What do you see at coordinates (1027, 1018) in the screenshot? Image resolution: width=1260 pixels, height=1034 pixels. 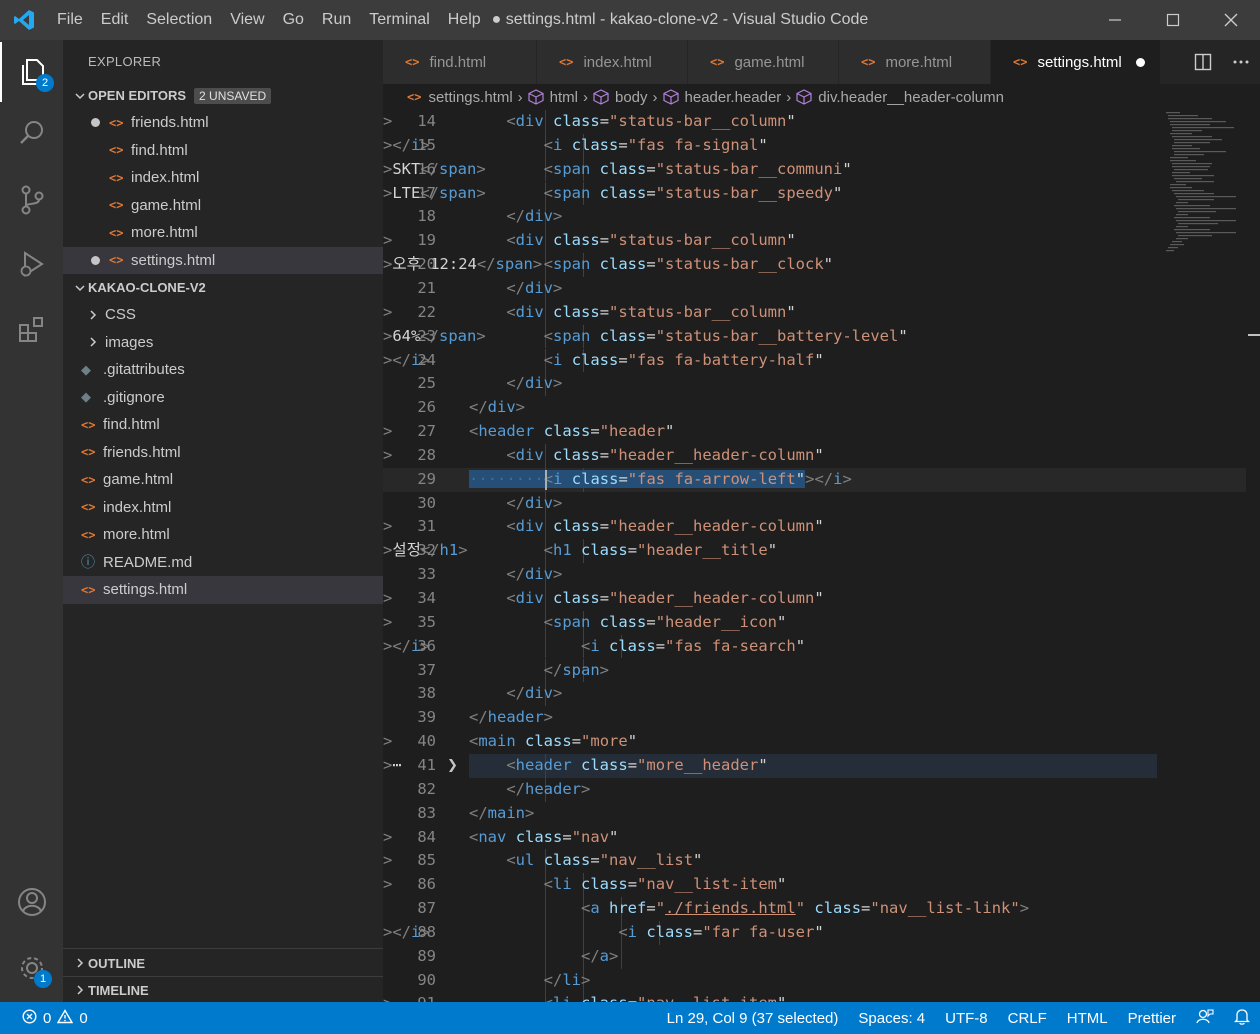 I see `end-of-line: CRLF` at bounding box center [1027, 1018].